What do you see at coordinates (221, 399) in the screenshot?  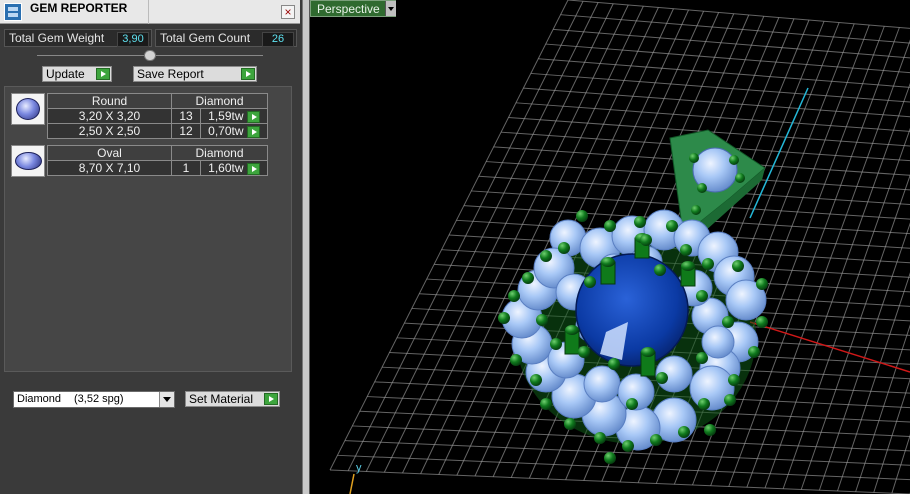 I see `set-material-button-label: Set Material` at bounding box center [221, 399].